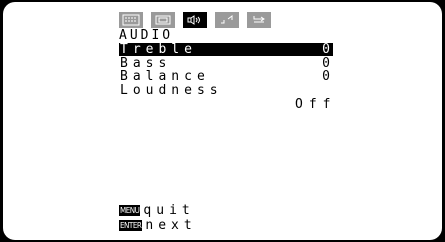 The width and height of the screenshot is (445, 242). I want to click on menu-tabs, so click(199, 20).